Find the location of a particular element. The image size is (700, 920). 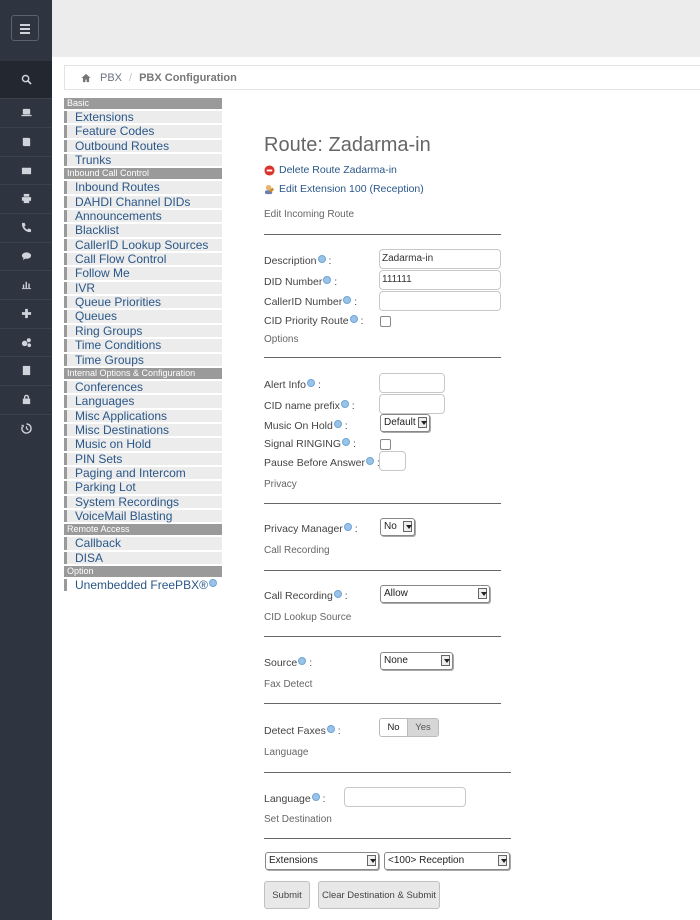

nav-item-system-recordings: System Recordings is located at coordinates (143, 501).